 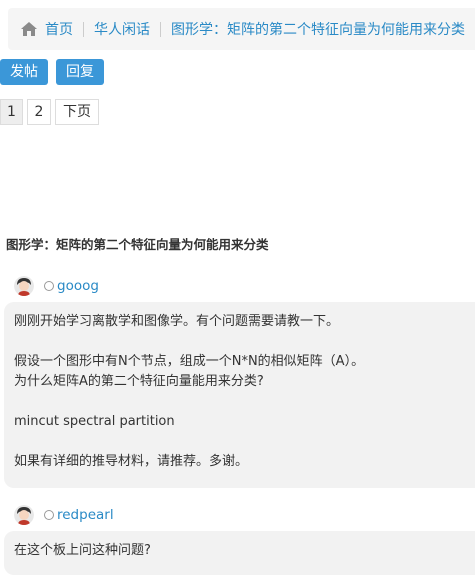 What do you see at coordinates (137, 244) in the screenshot?
I see `topic-title: 图形学：矩阵的第二个特征向量为何能用来分类` at bounding box center [137, 244].